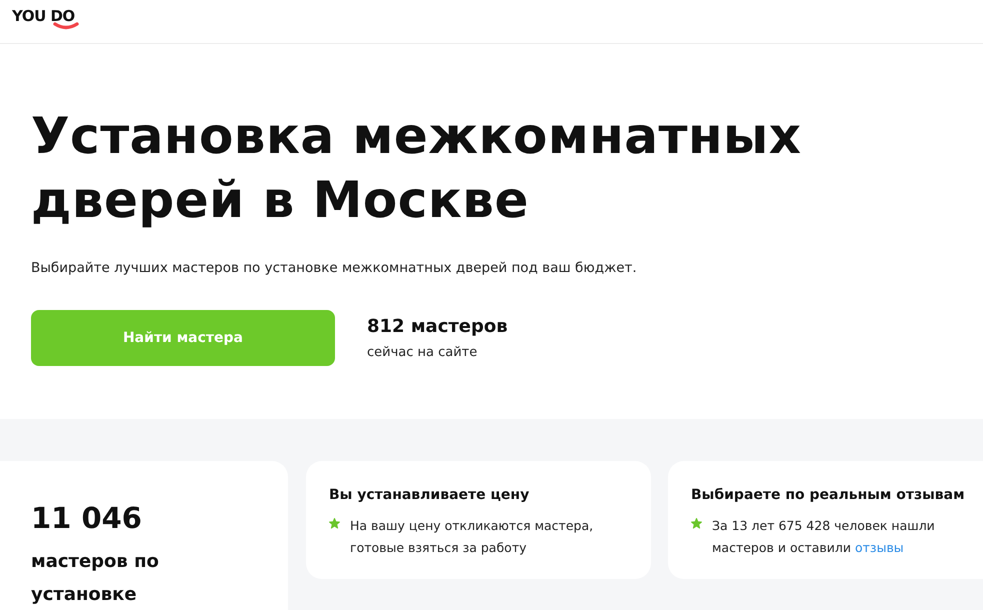 Image resolution: width=983 pixels, height=610 pixels. I want to click on stat-label: мастеров по установке, so click(95, 578).